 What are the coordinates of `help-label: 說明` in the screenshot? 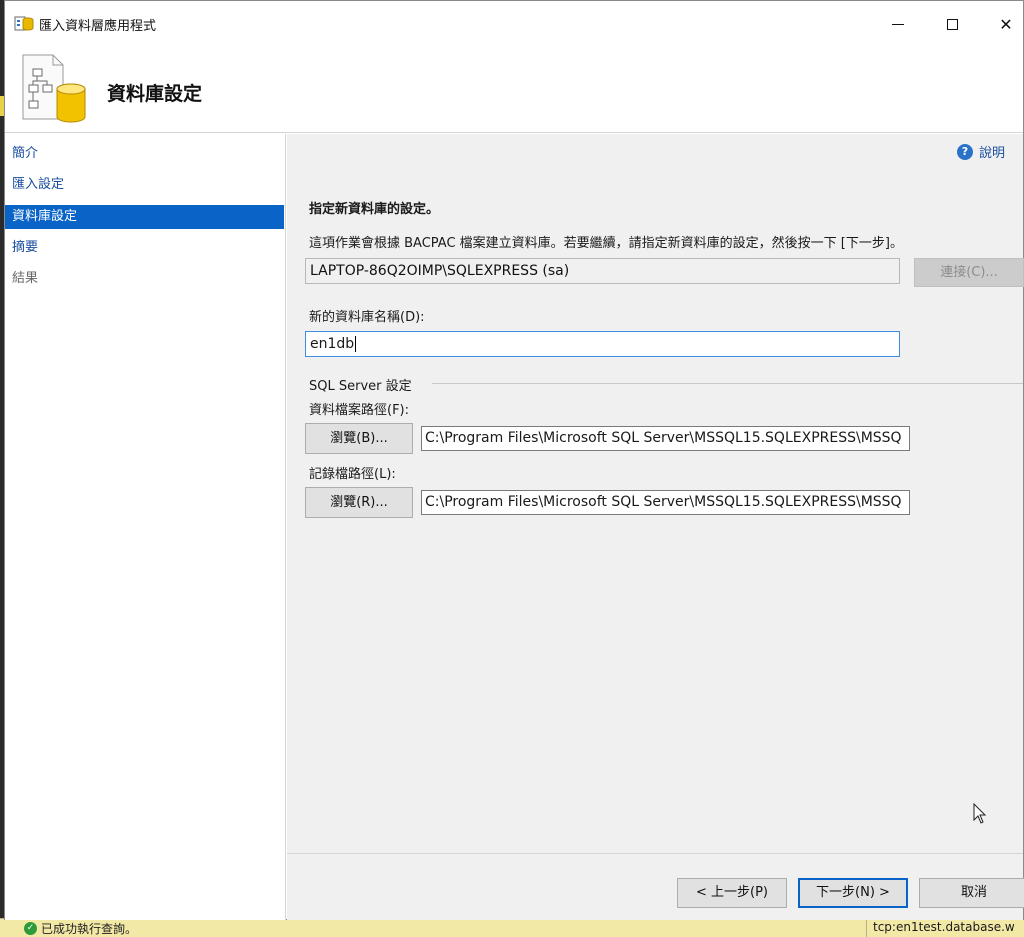 It's located at (992, 153).